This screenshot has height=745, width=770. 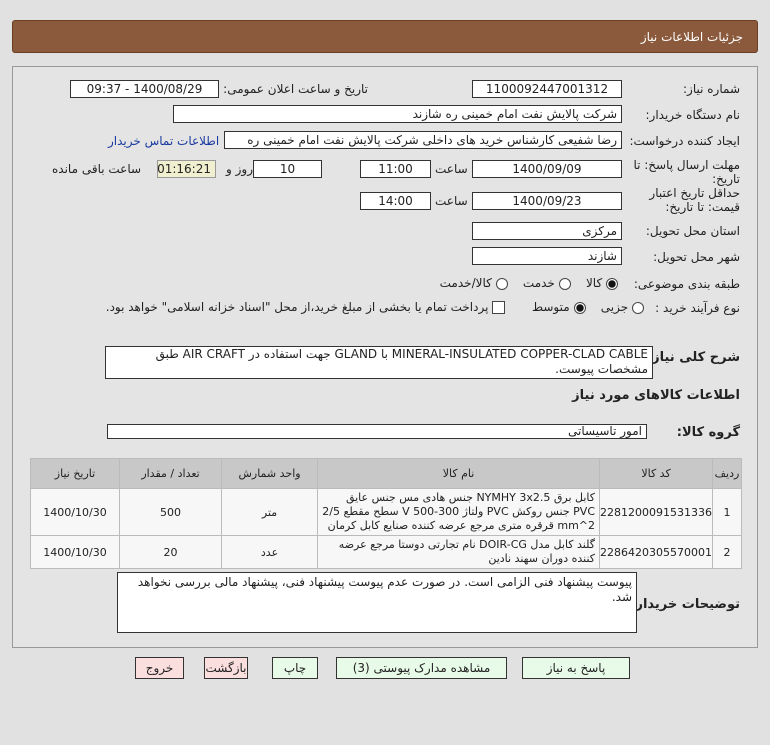 What do you see at coordinates (696, 257) in the screenshot?
I see `city-label: شهر محل تحویل:` at bounding box center [696, 257].